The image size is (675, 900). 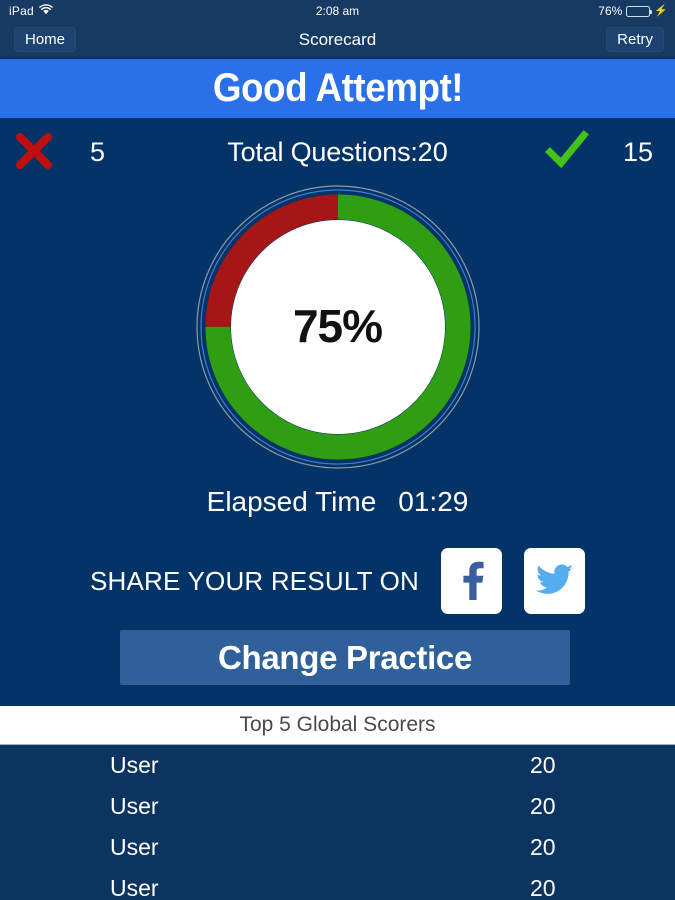 I want to click on change-practice-button: Change Practice, so click(x=345, y=657).